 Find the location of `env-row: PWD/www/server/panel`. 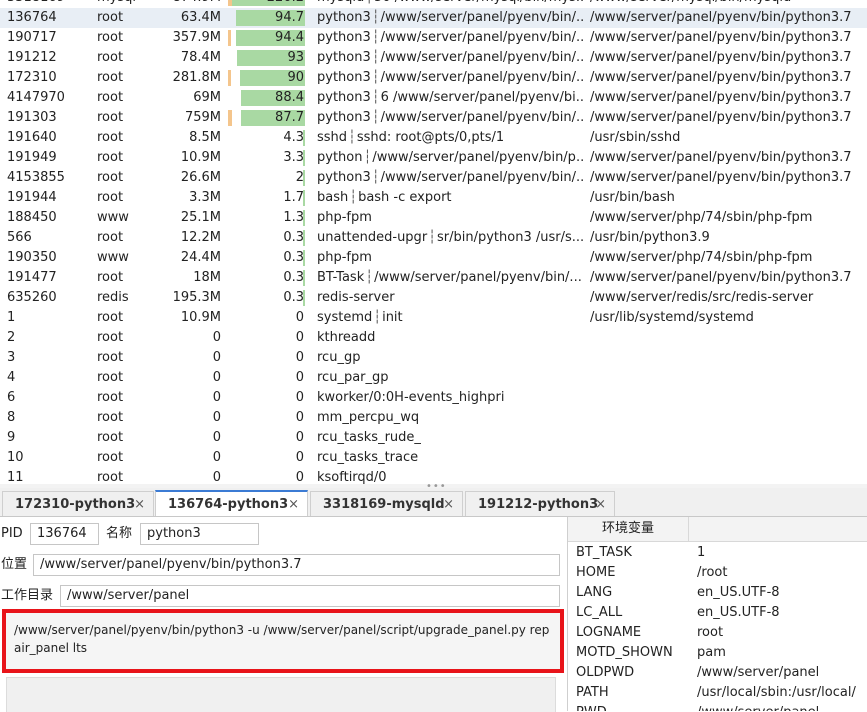

env-row: PWD/www/server/panel is located at coordinates (717, 707).